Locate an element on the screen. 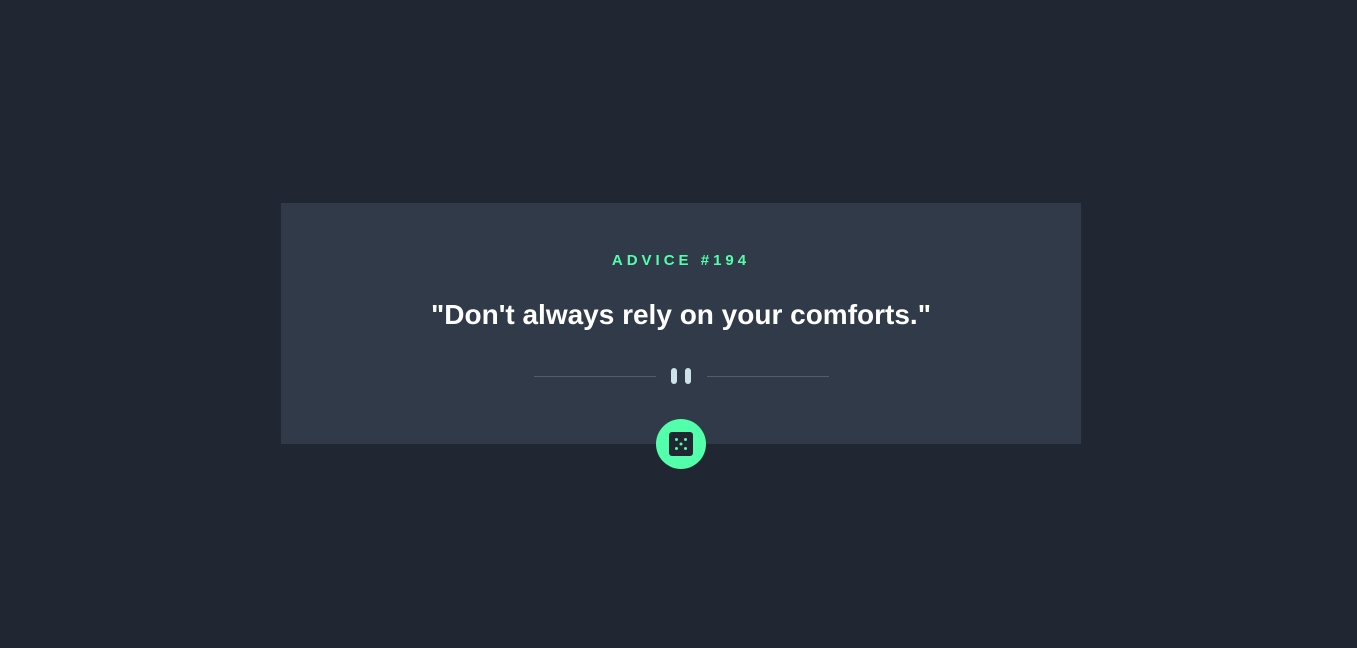 The image size is (1357, 648). dice-icon is located at coordinates (681, 444).